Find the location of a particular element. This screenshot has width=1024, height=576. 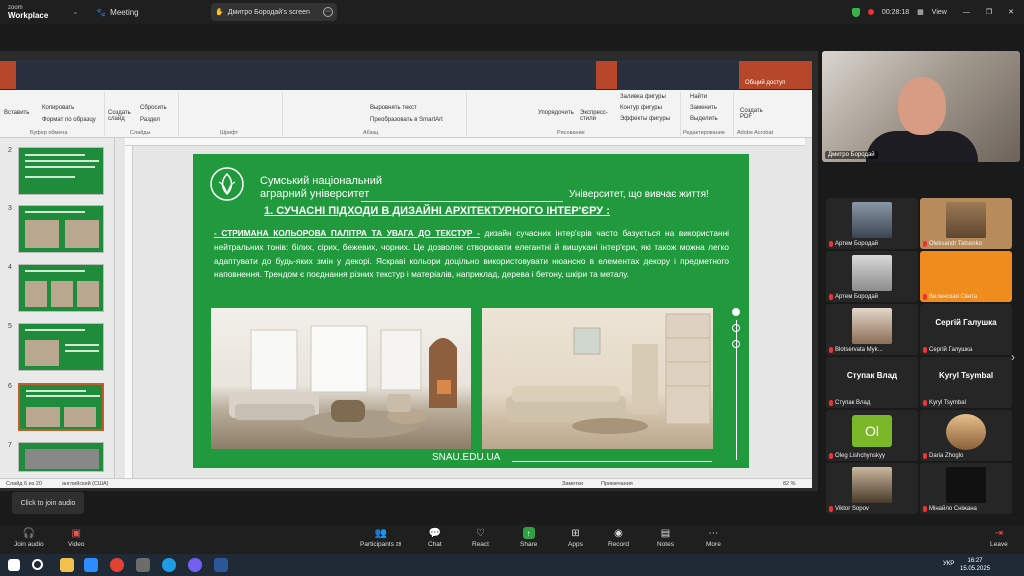

screen-share-pill: ✋ Дмитро Бородай's screen ⋯ is located at coordinates (274, 12).